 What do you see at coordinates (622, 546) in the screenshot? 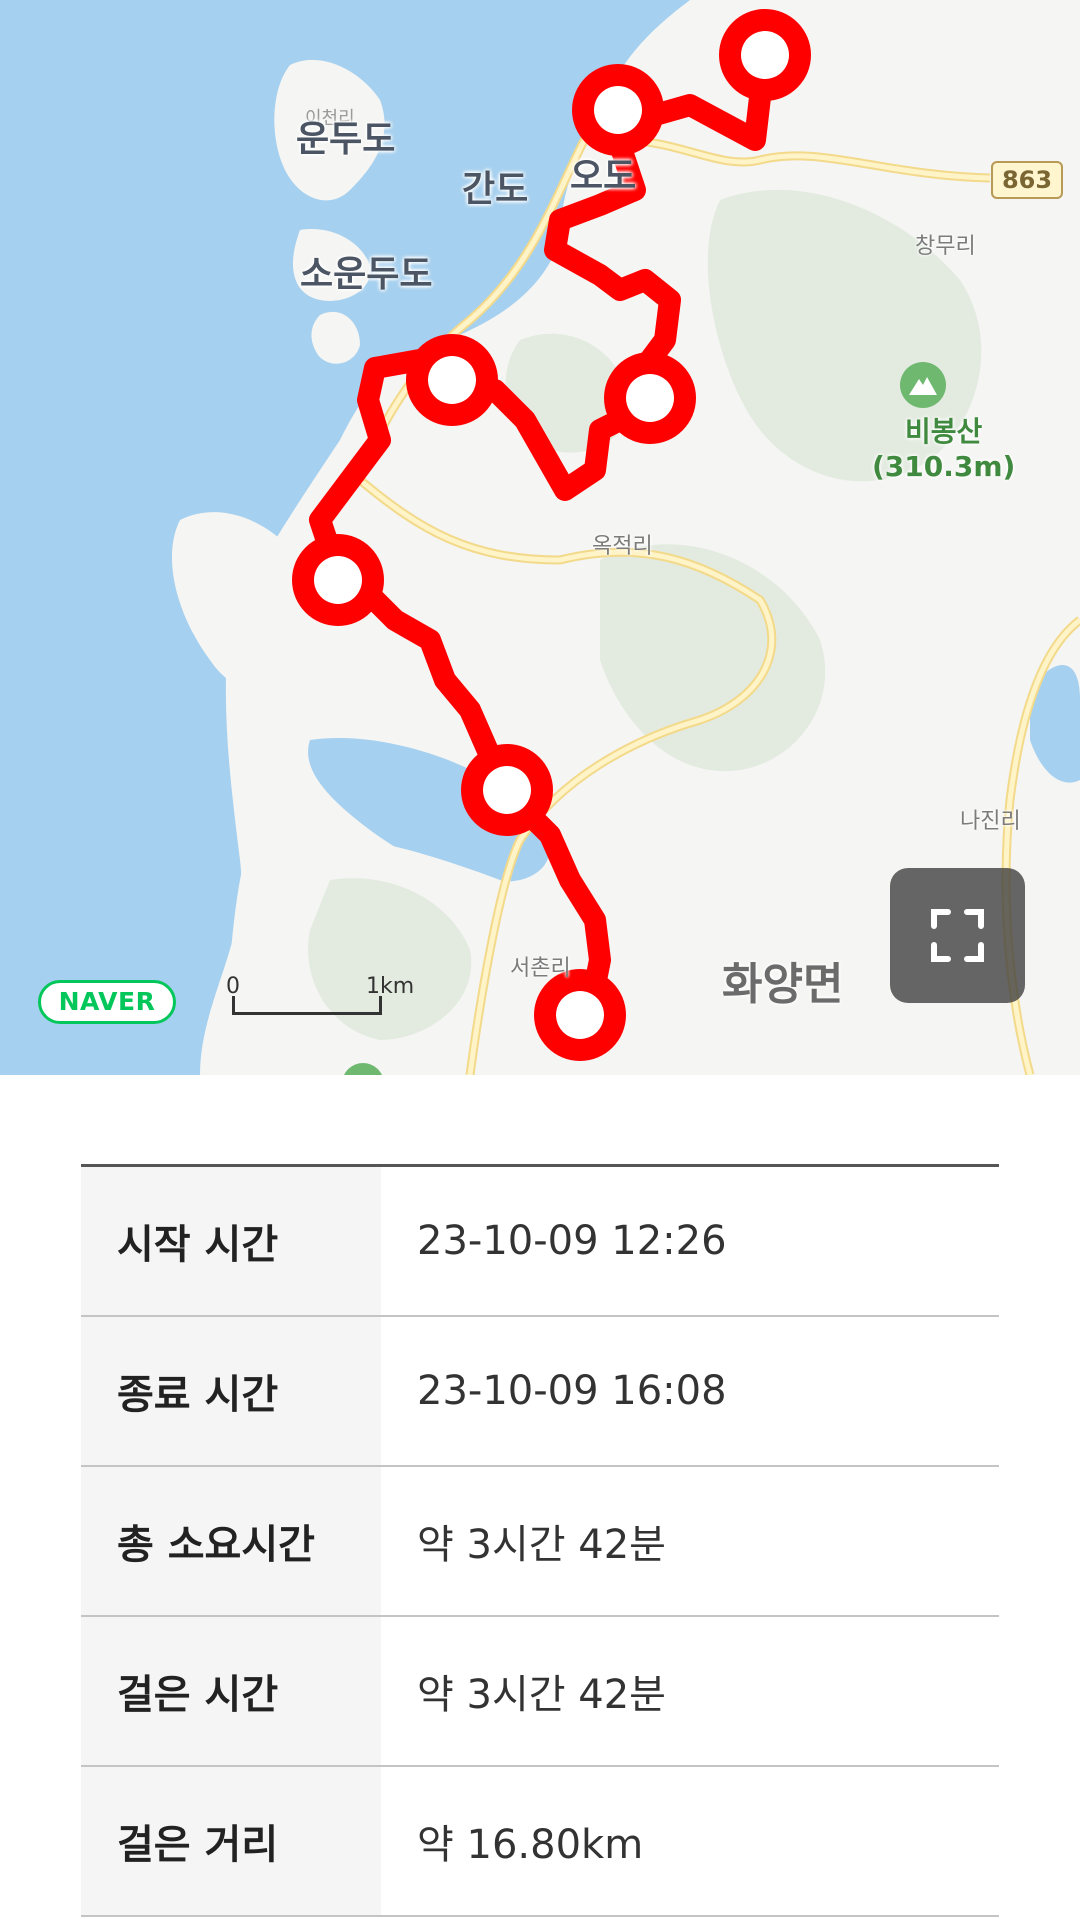
I see `map-label-okjeokri: 옥적리` at bounding box center [622, 546].